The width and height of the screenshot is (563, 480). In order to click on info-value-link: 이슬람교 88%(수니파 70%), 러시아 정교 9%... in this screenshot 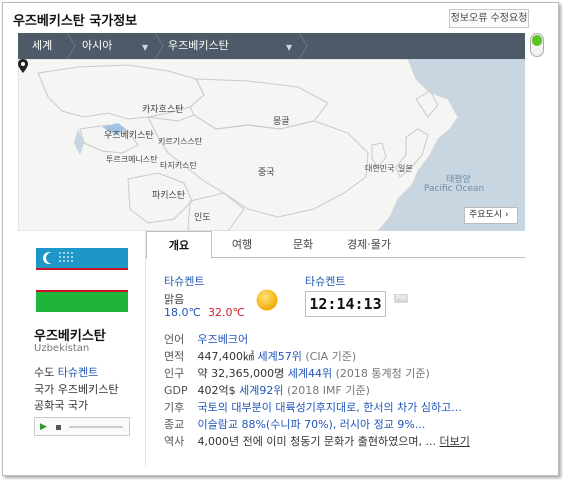, I will do `click(312, 424)`.